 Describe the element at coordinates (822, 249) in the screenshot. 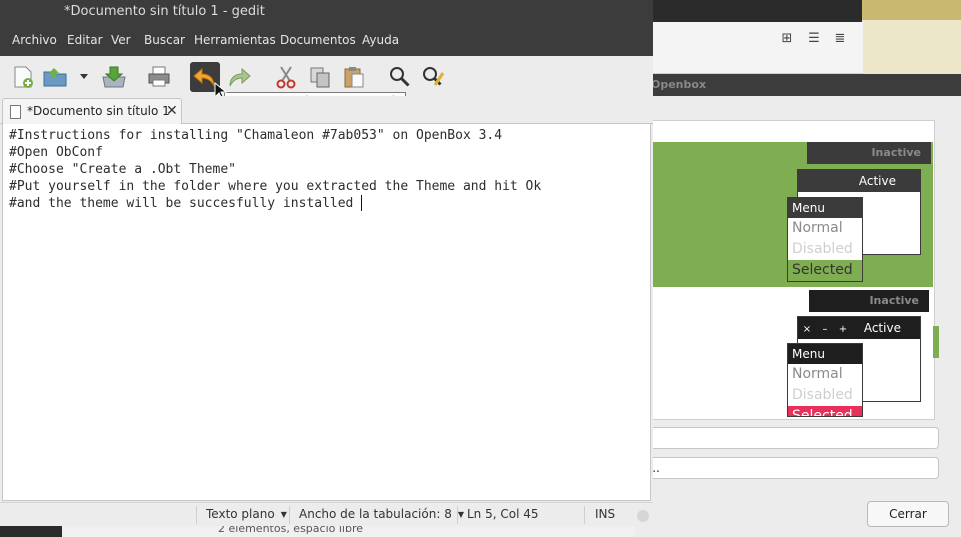

I see `preview-menu-disabled: Disabled` at that location.